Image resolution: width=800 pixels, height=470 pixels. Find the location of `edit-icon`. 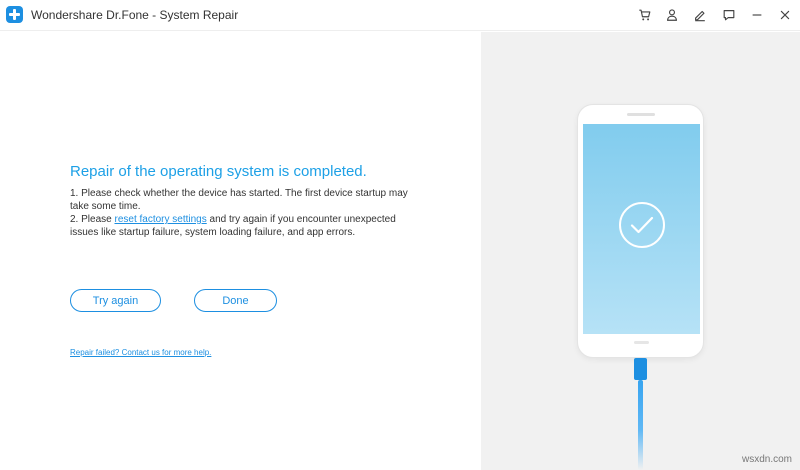

edit-icon is located at coordinates (700, 15).